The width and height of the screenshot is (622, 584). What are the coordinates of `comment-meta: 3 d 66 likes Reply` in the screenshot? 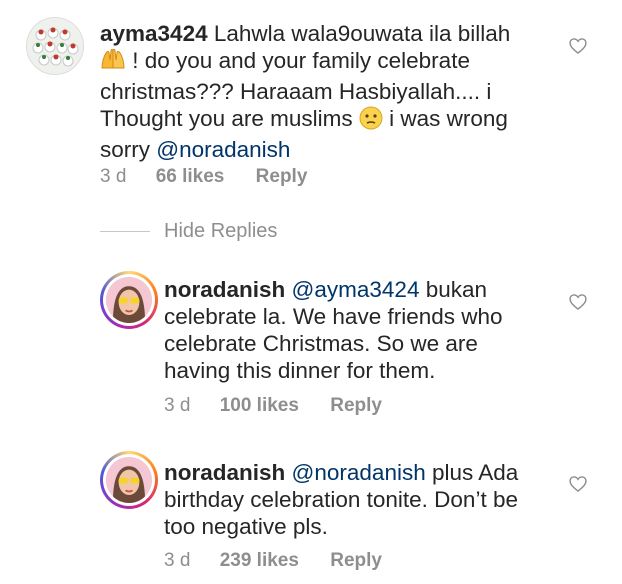 It's located at (203, 177).